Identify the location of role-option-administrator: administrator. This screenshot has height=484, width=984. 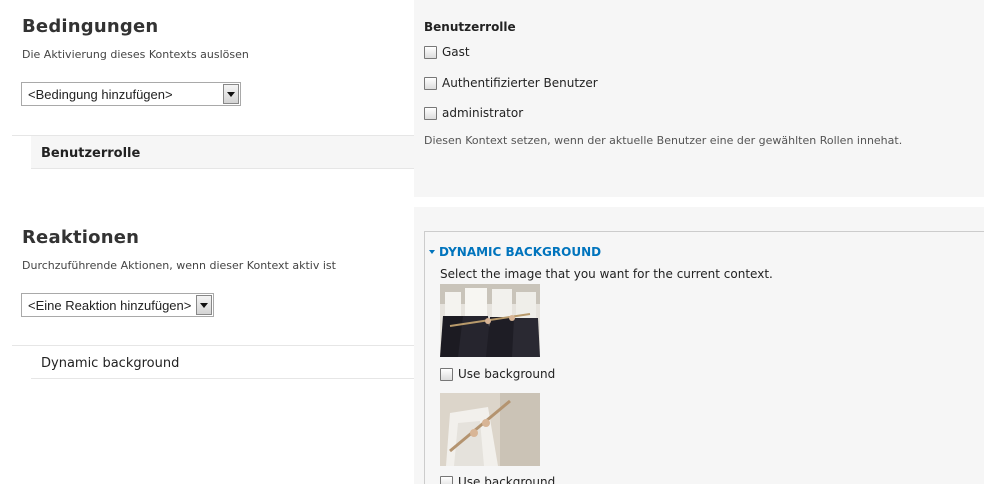
(473, 113).